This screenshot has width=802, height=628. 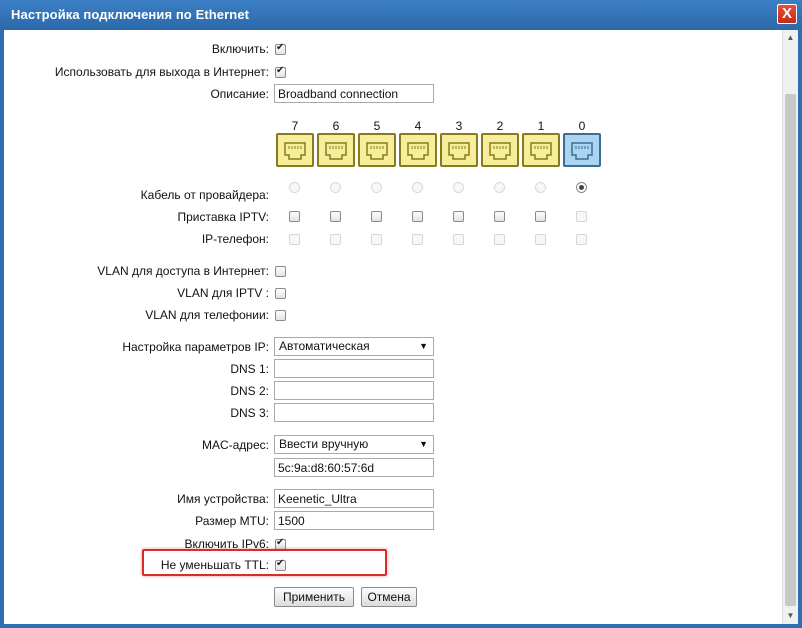 What do you see at coordinates (790, 38) in the screenshot?
I see `scroll-up-icon: ▲` at bounding box center [790, 38].